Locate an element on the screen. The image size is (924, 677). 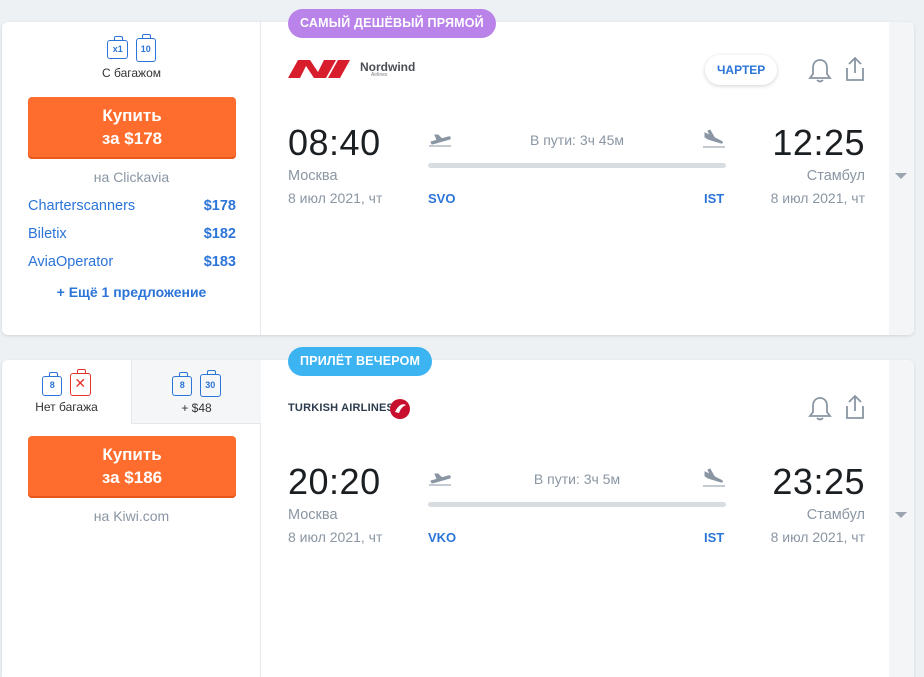
more-offers-link: + Ещё 1 предложение is located at coordinates (131, 292).